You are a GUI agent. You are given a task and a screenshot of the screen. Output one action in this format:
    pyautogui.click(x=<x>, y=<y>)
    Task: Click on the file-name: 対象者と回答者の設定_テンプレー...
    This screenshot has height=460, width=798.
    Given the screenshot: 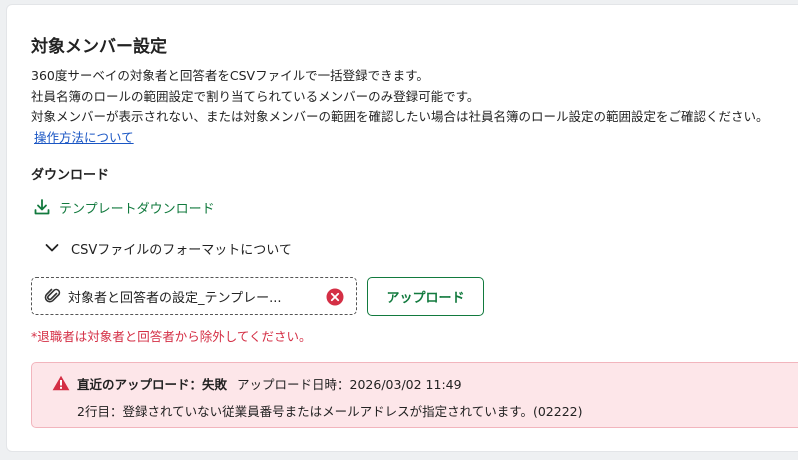 What is the action you would take?
    pyautogui.click(x=175, y=298)
    